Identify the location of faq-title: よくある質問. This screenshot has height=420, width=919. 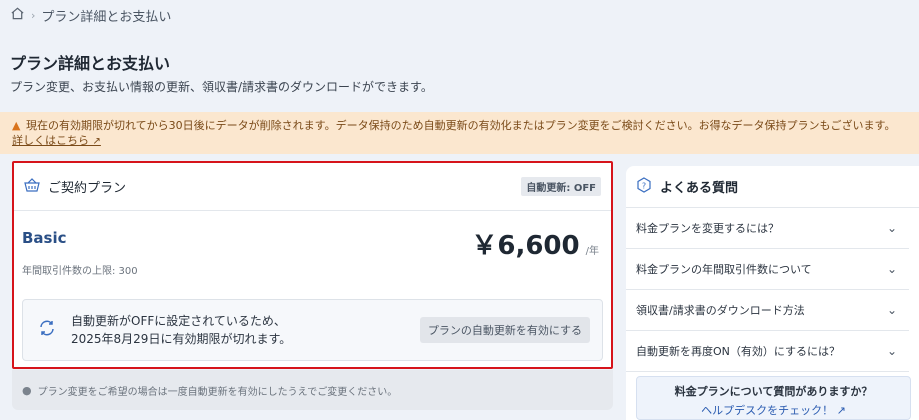
(699, 188).